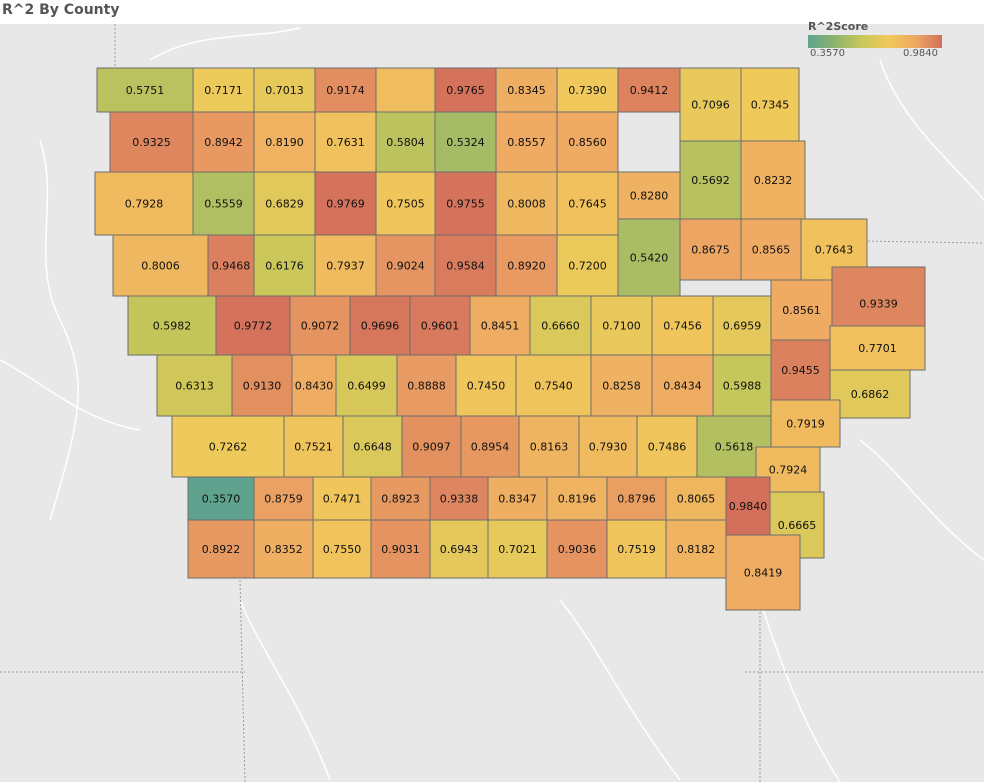 This screenshot has height=784, width=984. Describe the element at coordinates (834, 250) in the screenshot. I see `county-value-label: 0.7643` at that location.